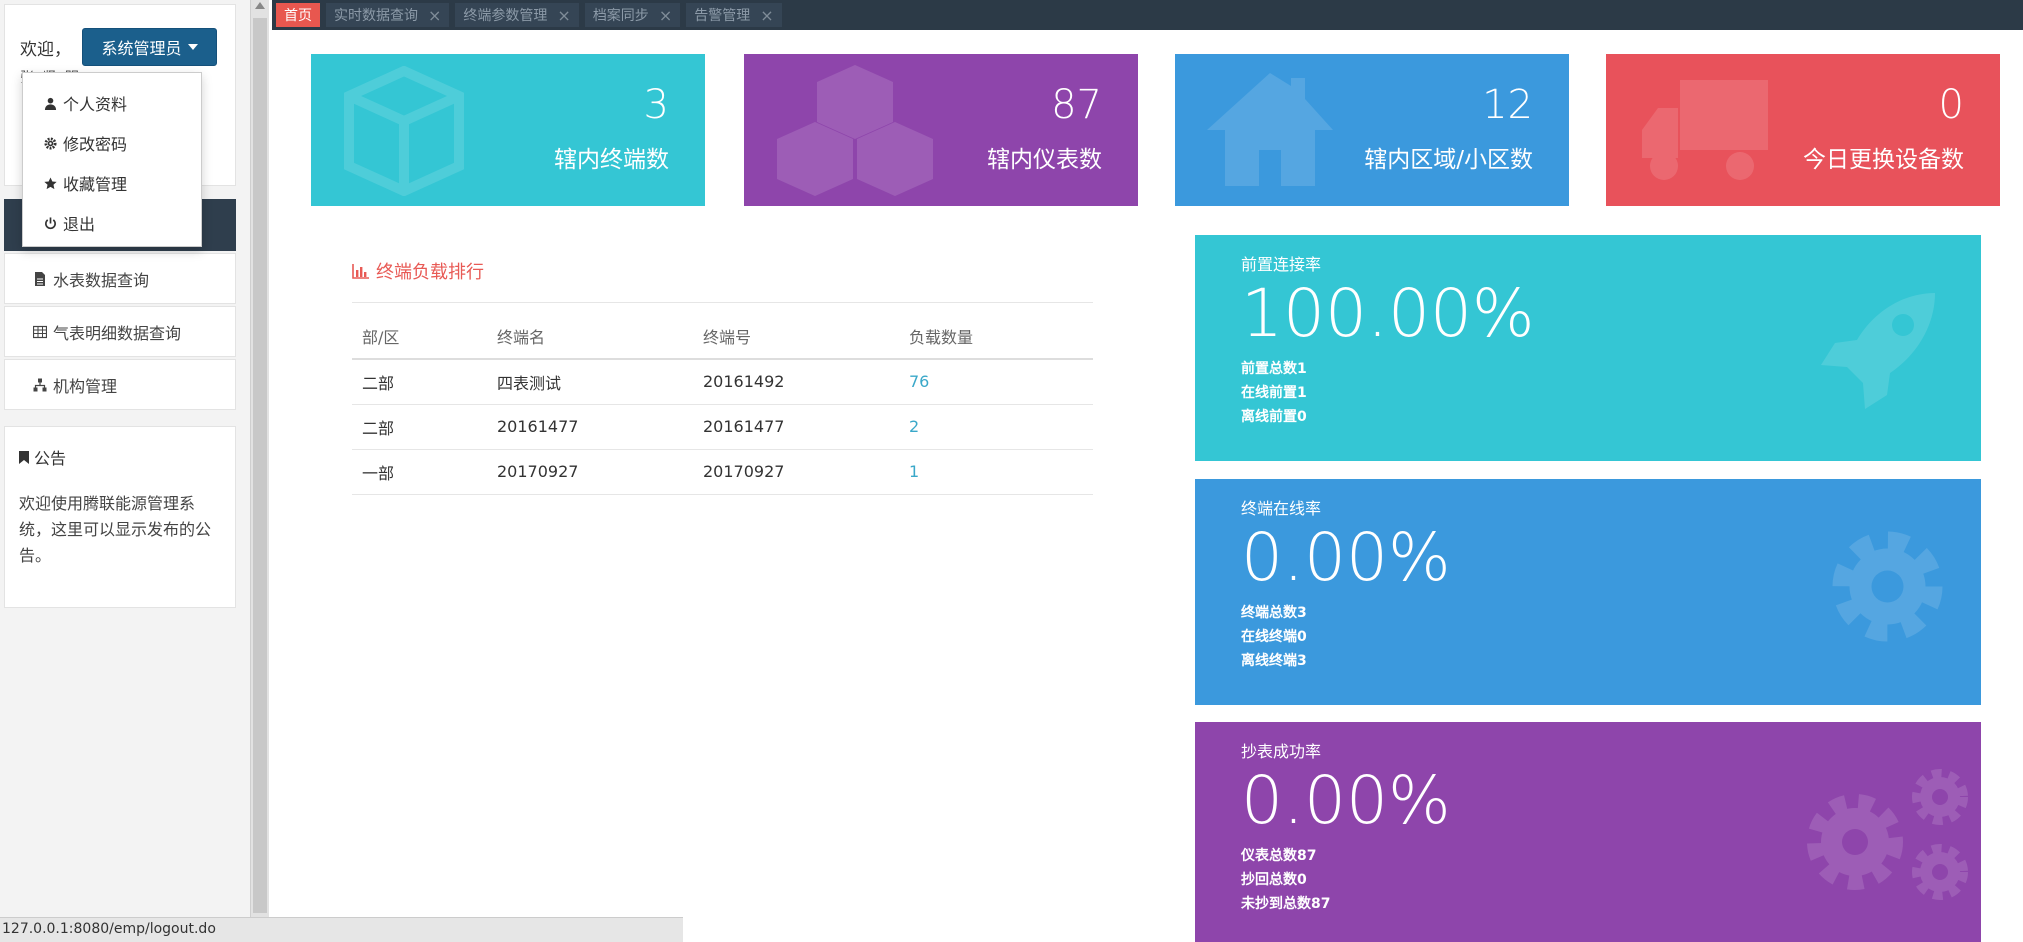  What do you see at coordinates (341, 929) in the screenshot?
I see `browser-status-bar: 127.0.0.1:8080/emp/logout.do` at bounding box center [341, 929].